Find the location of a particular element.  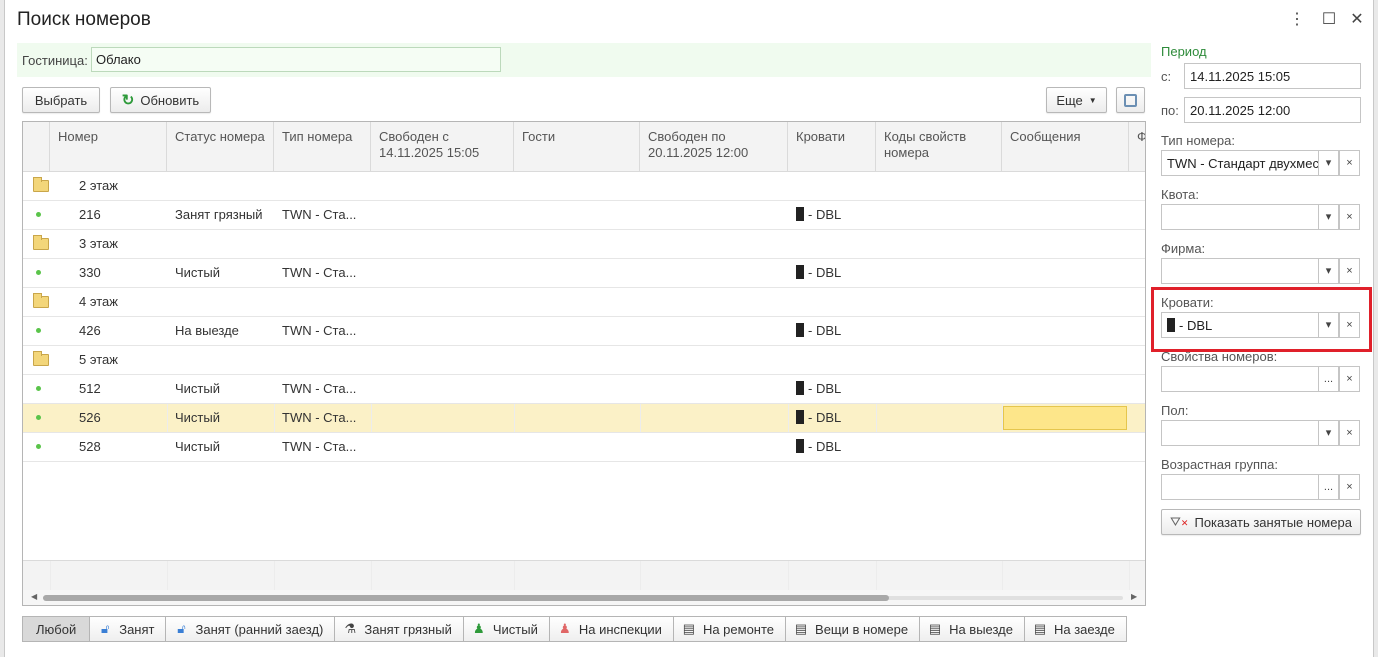

filter-clean: ♟ Чистый is located at coordinates (506, 629).